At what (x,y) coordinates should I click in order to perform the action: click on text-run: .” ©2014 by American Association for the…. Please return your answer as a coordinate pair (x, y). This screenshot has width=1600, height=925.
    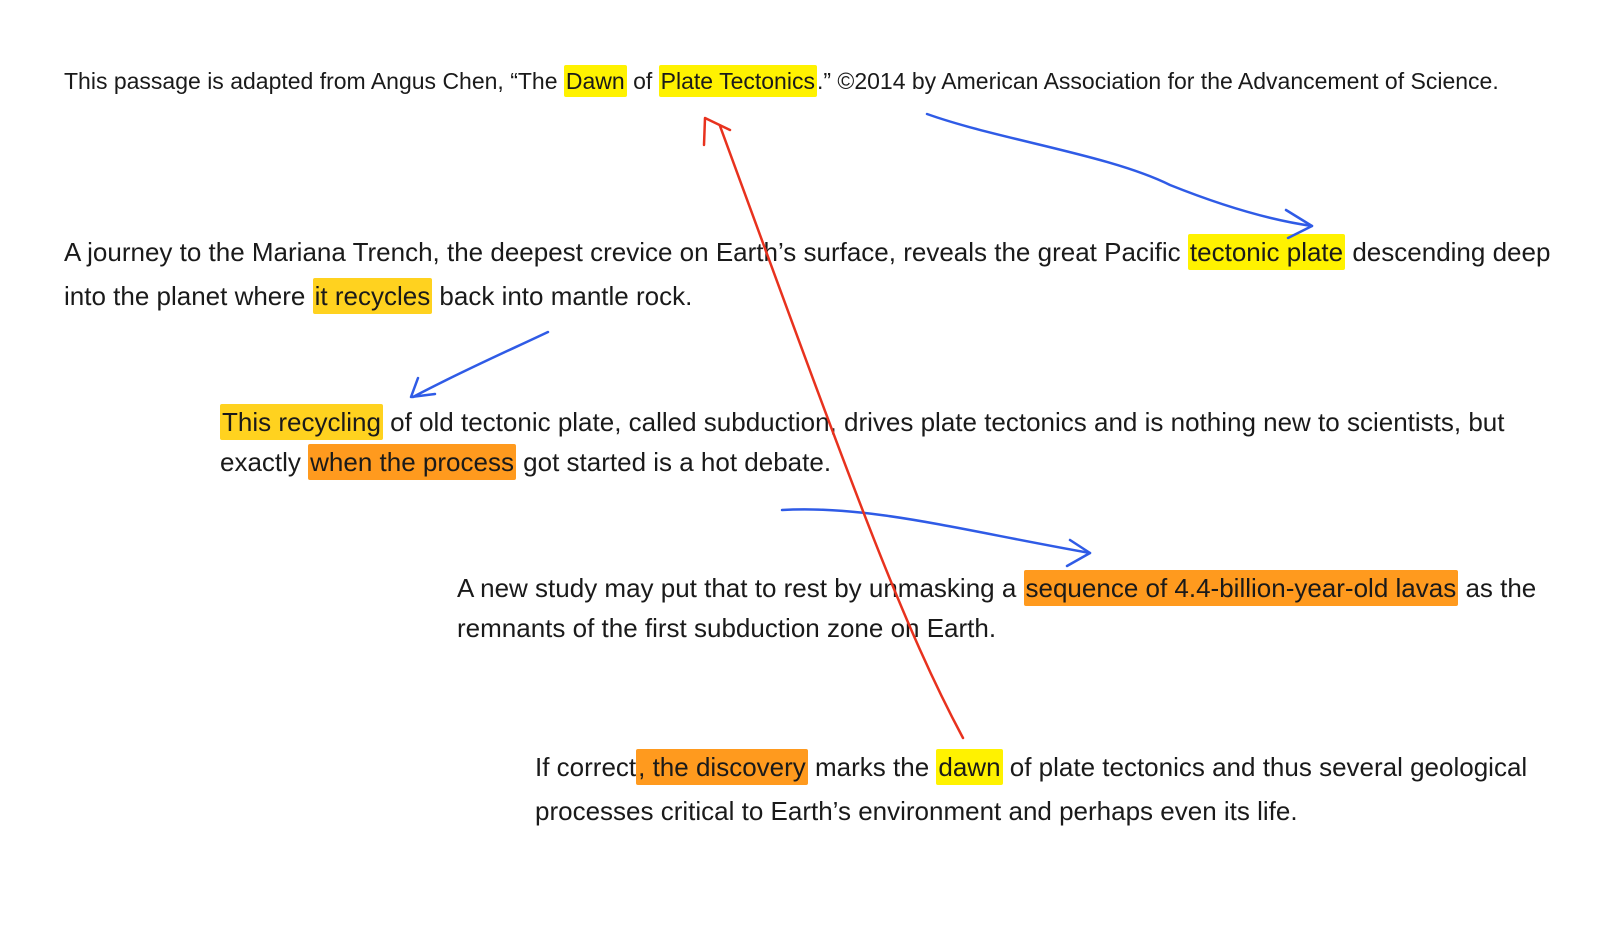
    Looking at the image, I should click on (1157, 81).